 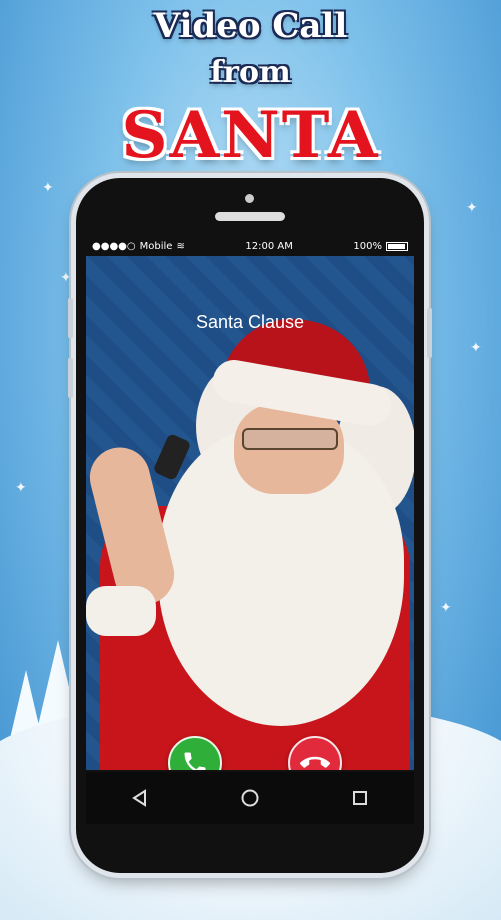 What do you see at coordinates (121, 611) in the screenshot?
I see `santa-cuff` at bounding box center [121, 611].